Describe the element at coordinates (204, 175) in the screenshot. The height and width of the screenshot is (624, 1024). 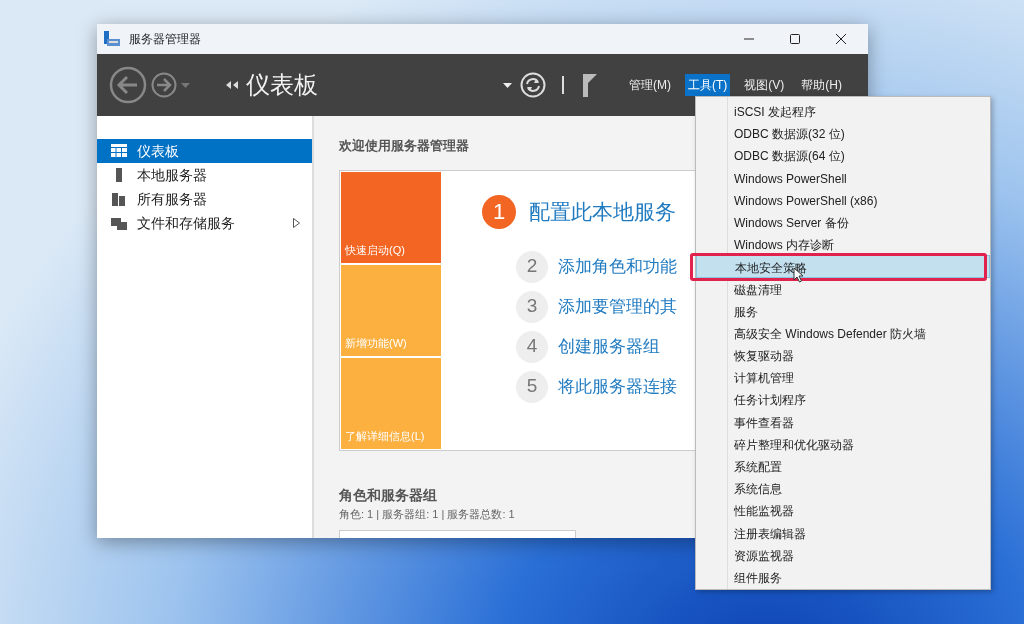
I see `sidebar-item: 本地服务器` at that location.